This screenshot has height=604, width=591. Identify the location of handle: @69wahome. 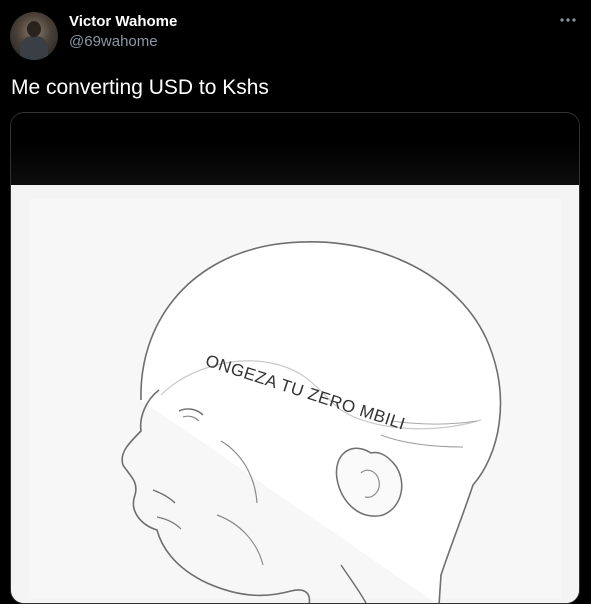
(113, 41).